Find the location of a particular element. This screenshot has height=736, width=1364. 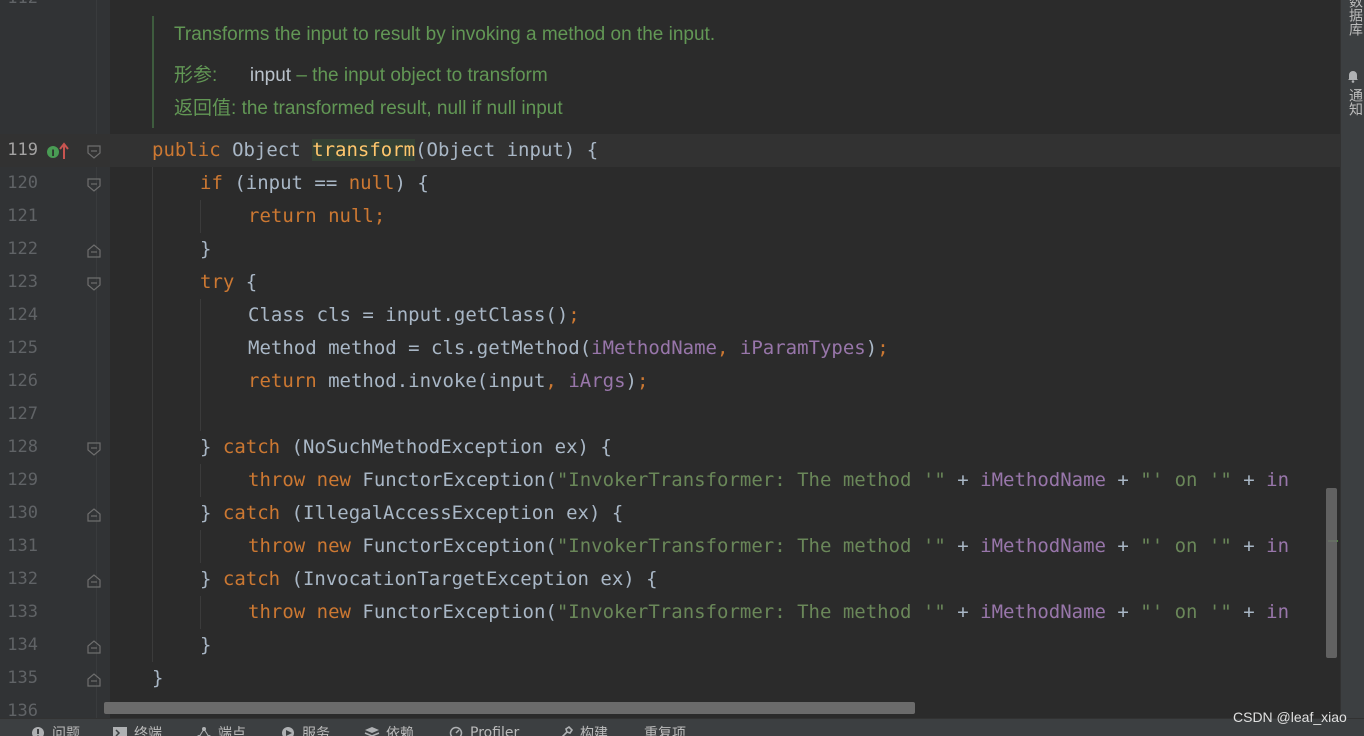

watermark: CSDN @leaf_xiao is located at coordinates (1290, 717).